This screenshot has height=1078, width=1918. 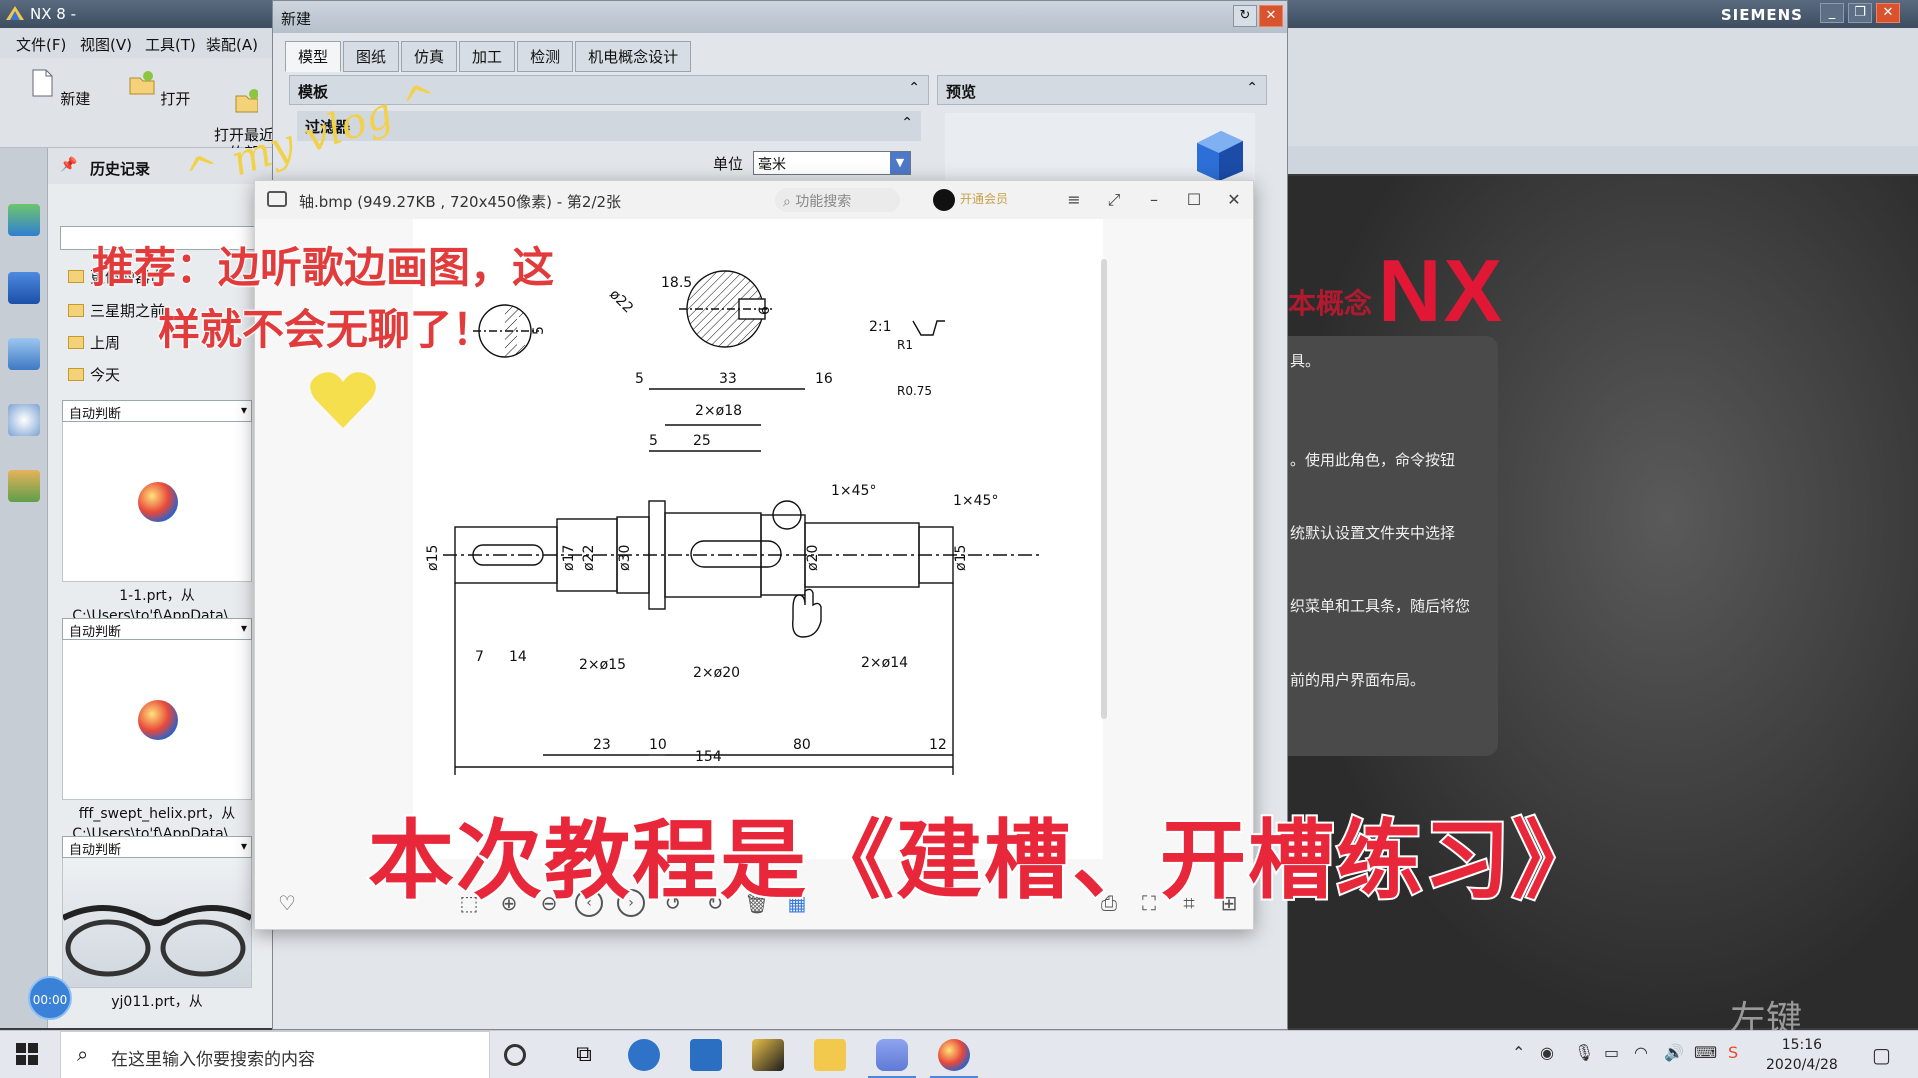 I want to click on dim-phi22-section: ø22, so click(x=621, y=302).